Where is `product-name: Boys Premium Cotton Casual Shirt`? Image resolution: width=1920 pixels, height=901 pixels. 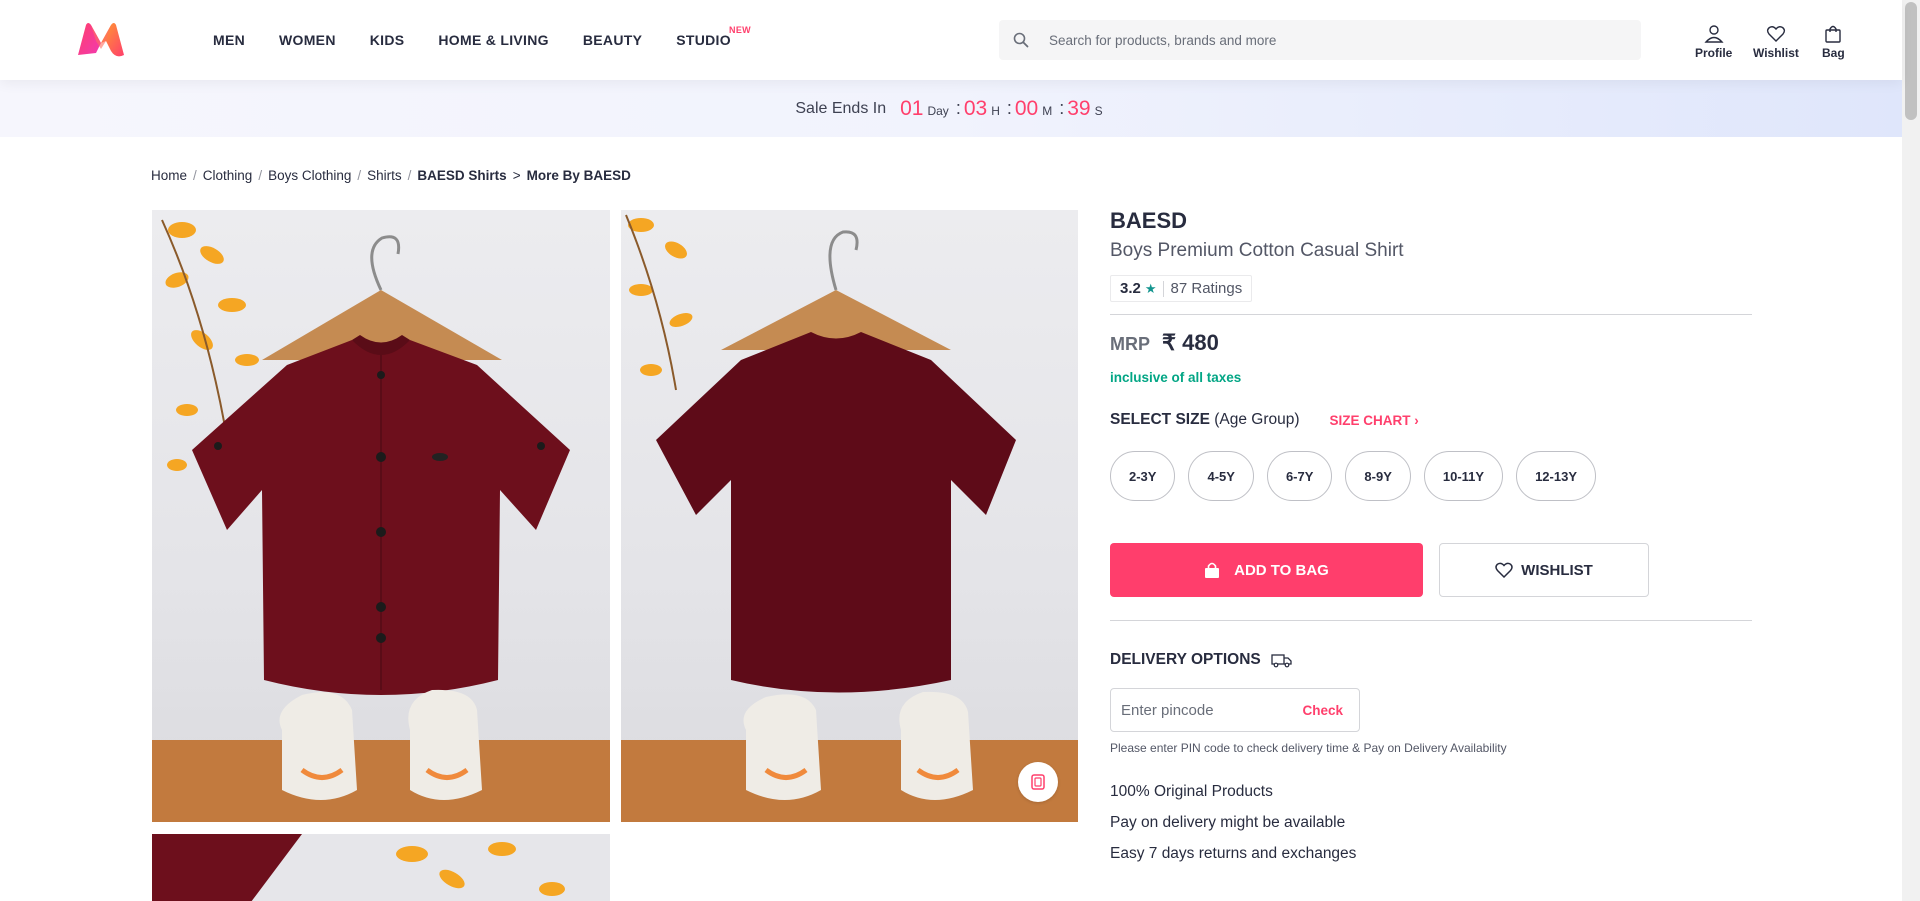
product-name: Boys Premium Cotton Casual Shirt is located at coordinates (1257, 250).